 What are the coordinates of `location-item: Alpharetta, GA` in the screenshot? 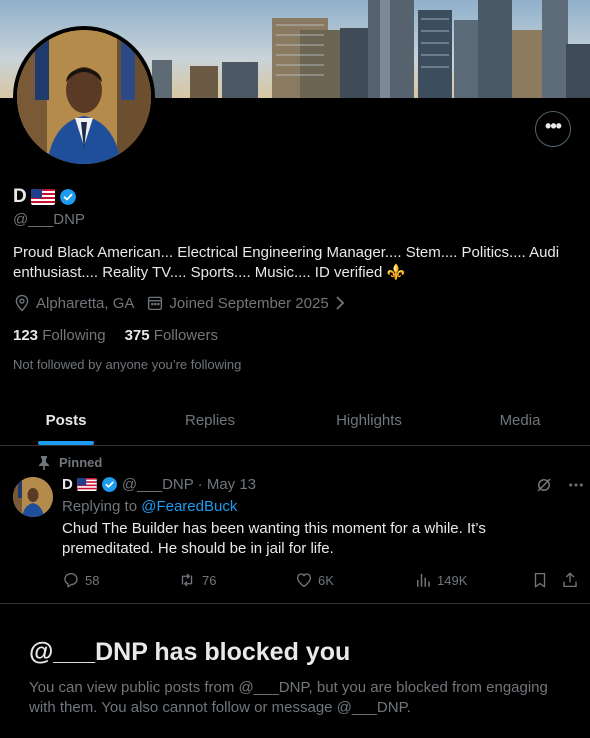 It's located at (73, 303).